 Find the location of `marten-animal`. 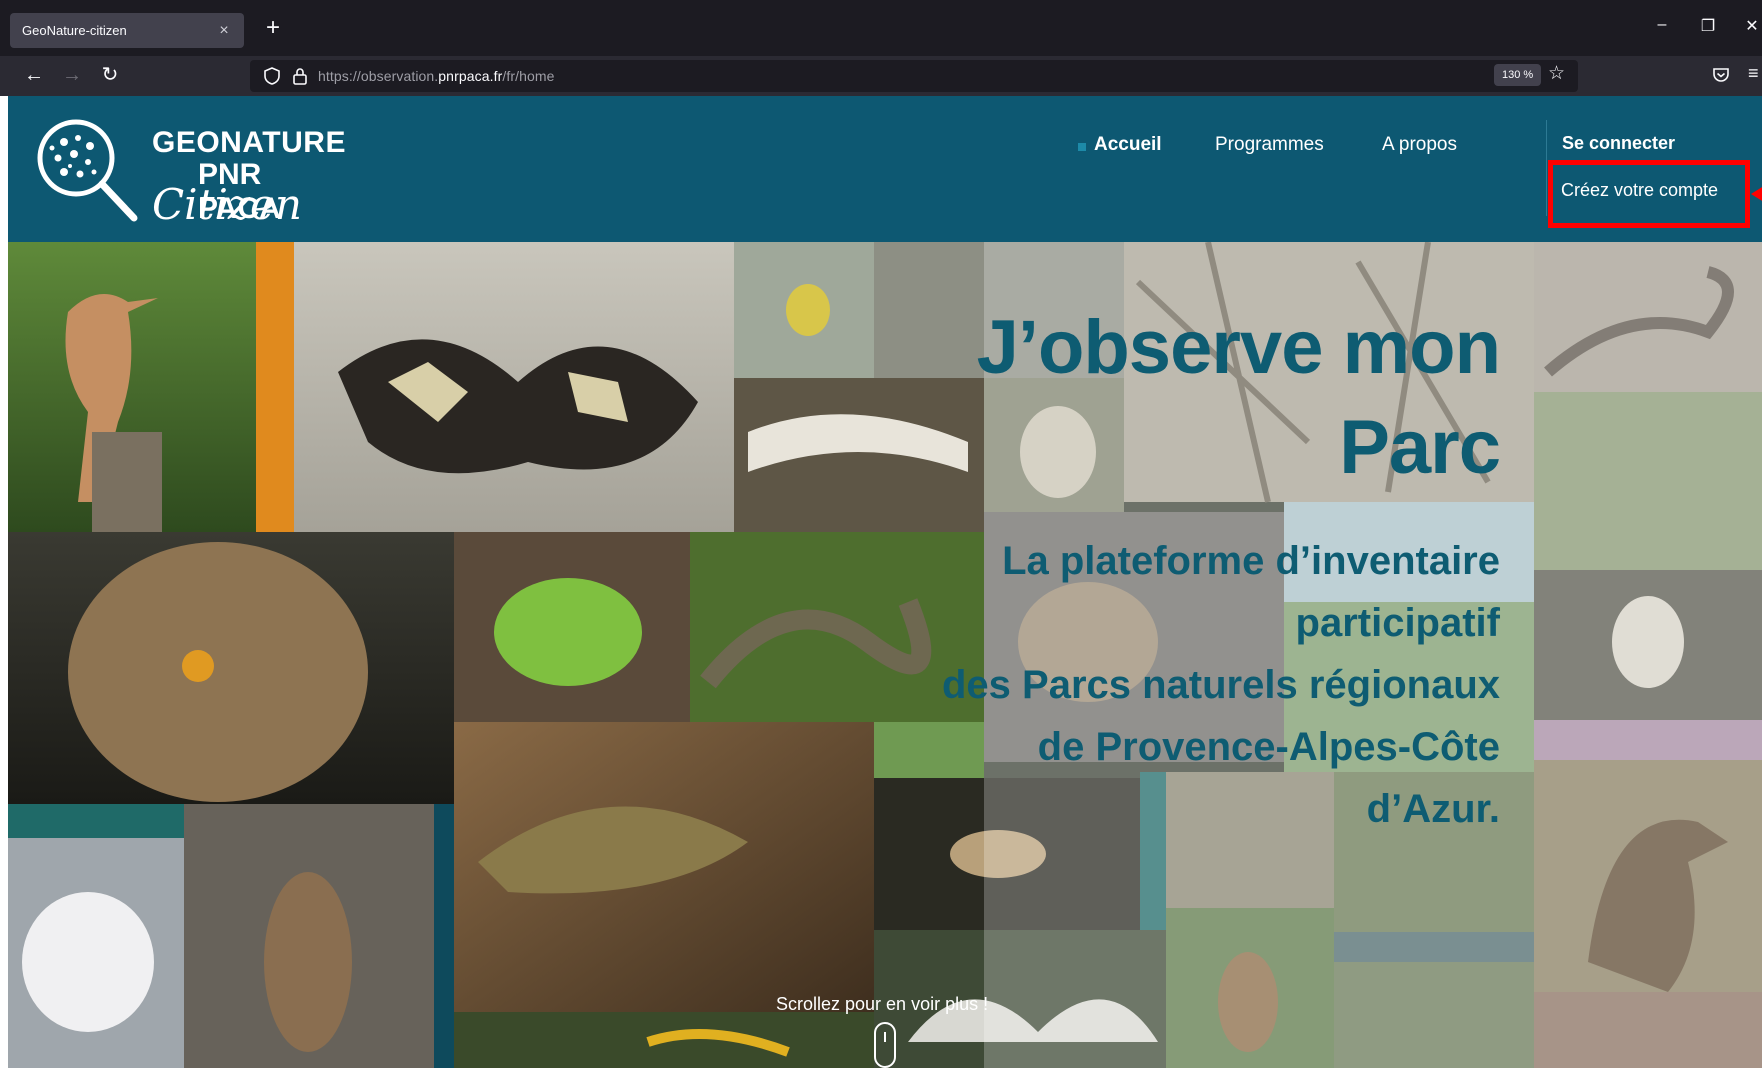

marten-animal is located at coordinates (1648, 642).